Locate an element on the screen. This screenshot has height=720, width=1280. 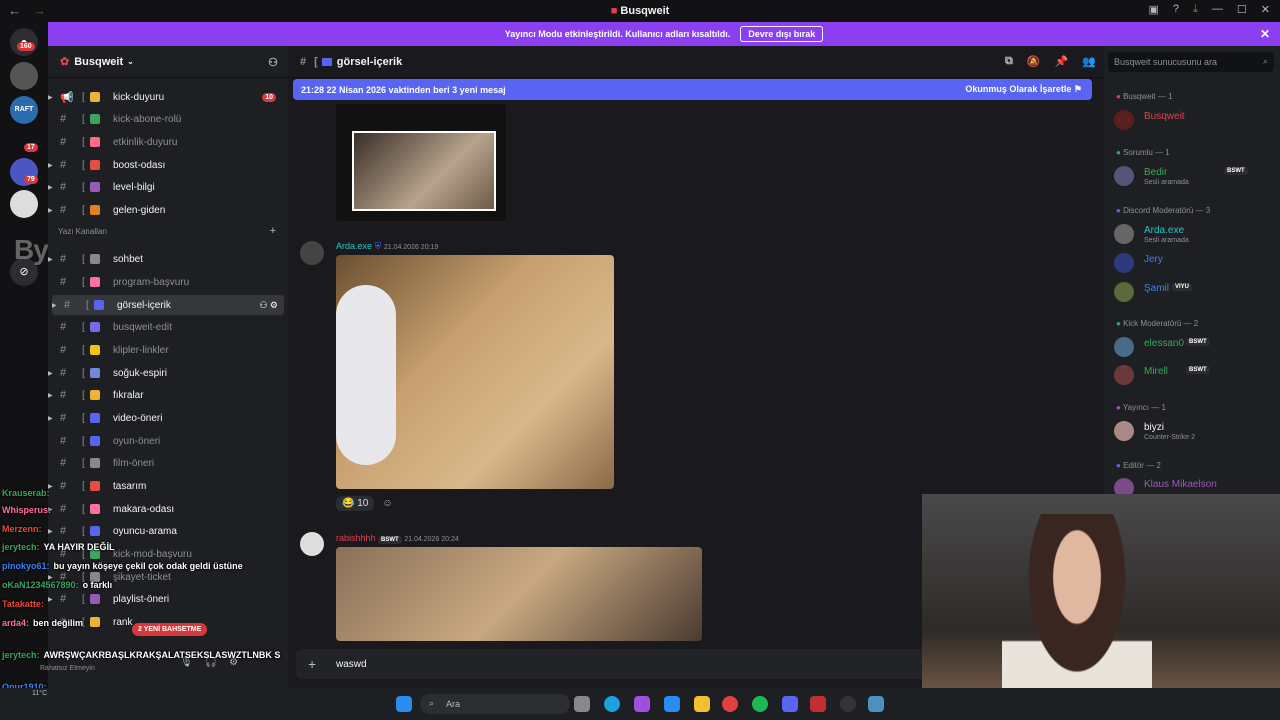
taskbar: 11°C ⌕ Ara is located at coordinates (640, 704).